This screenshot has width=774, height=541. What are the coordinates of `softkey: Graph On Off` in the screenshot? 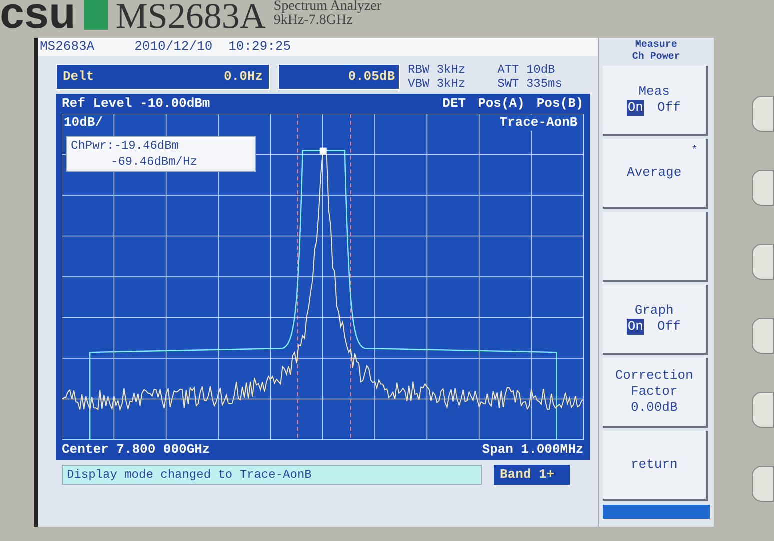 It's located at (655, 320).